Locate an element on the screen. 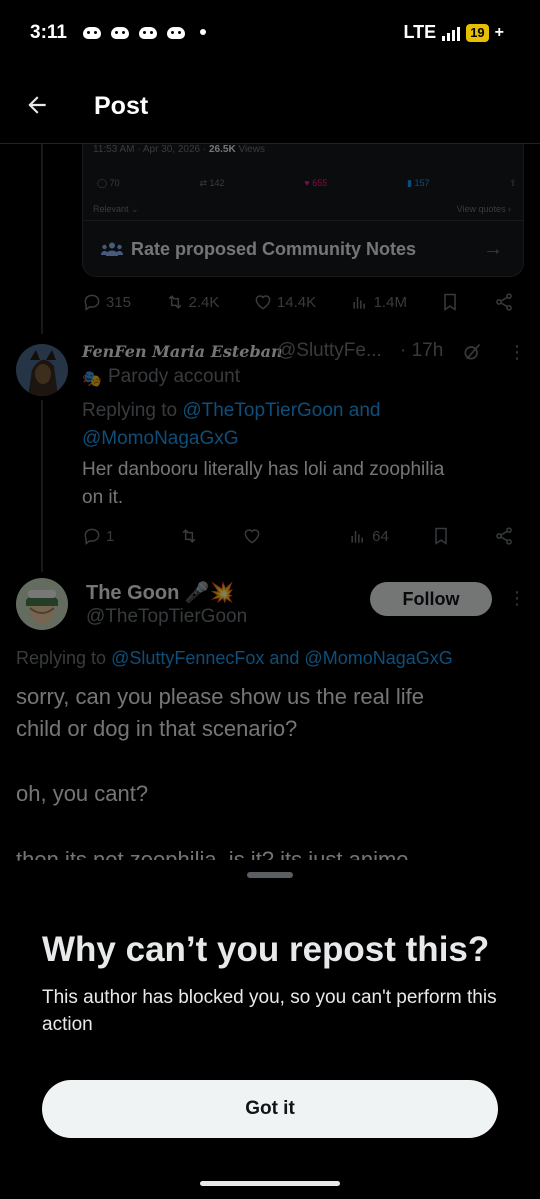 The image size is (540, 1199). reply-button: 315 is located at coordinates (106, 302).